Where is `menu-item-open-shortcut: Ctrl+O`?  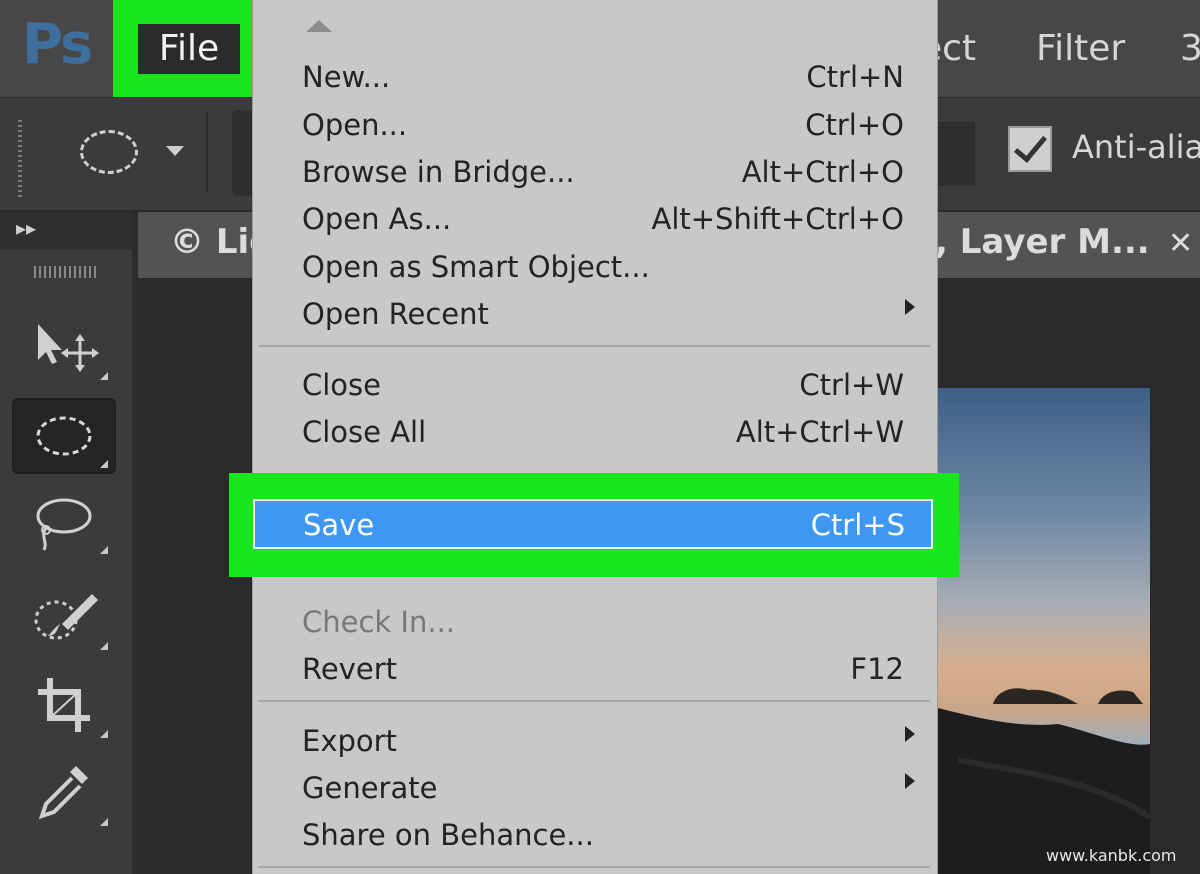 menu-item-open-shortcut: Ctrl+O is located at coordinates (854, 125).